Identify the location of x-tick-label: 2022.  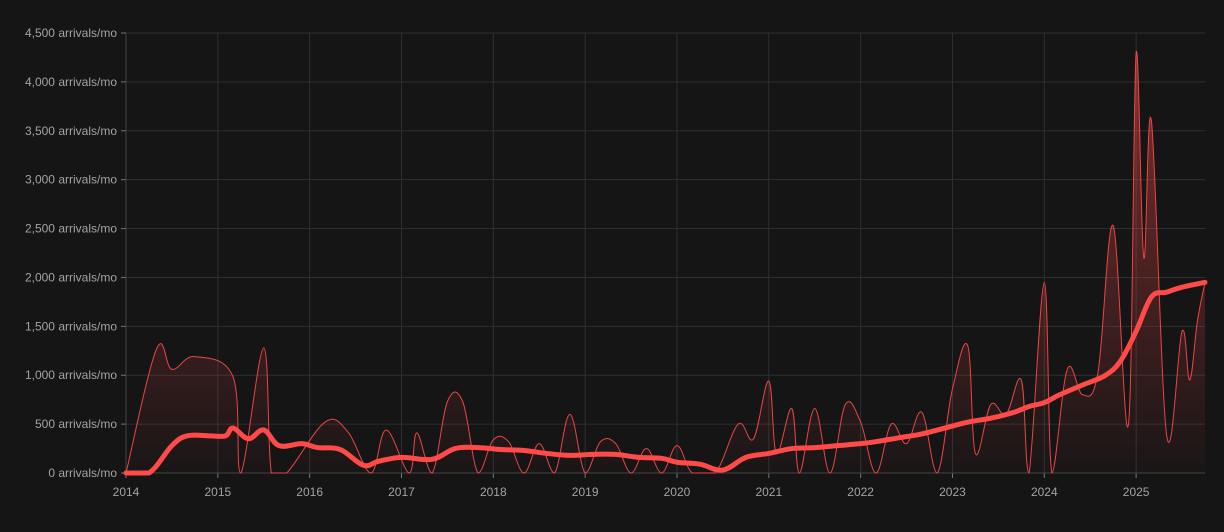
(860, 492).